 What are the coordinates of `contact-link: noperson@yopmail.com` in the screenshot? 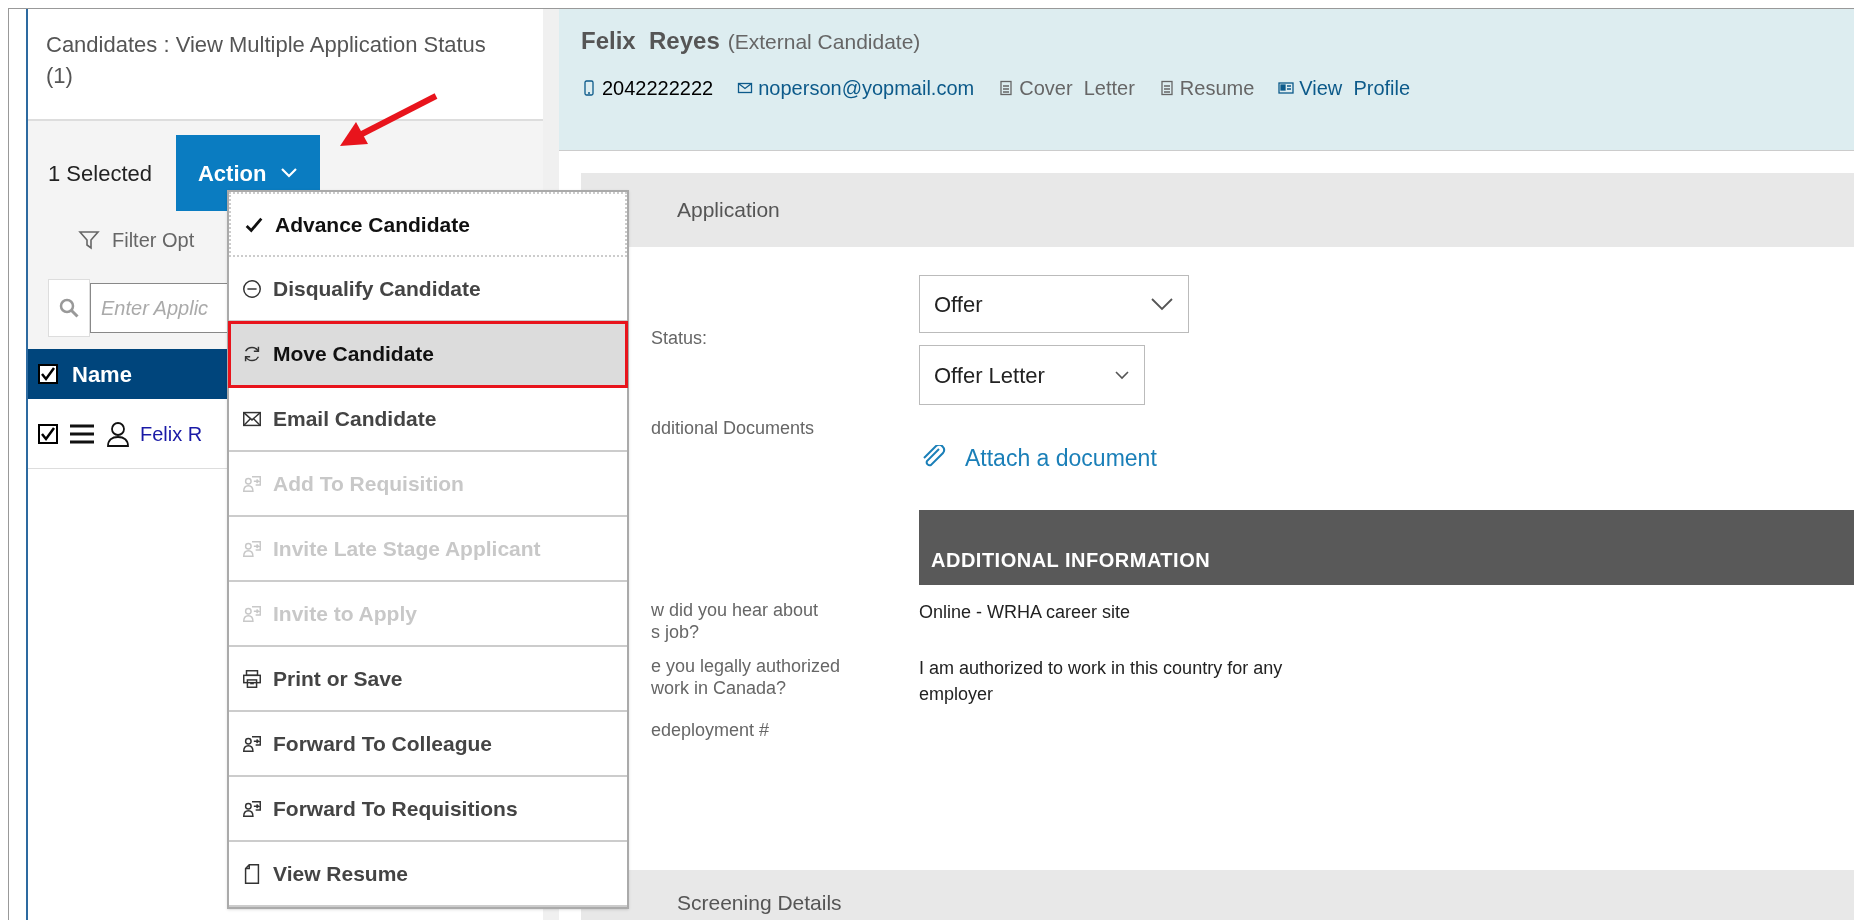 It's located at (866, 88).